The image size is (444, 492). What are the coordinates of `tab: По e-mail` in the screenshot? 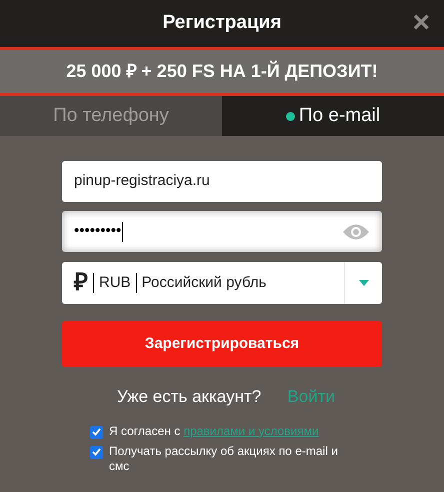 It's located at (333, 116).